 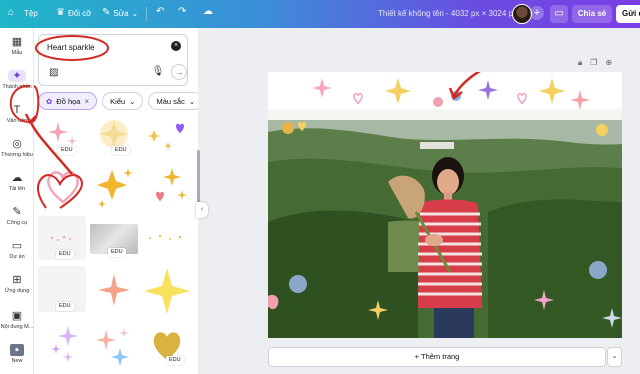 I want to click on undo-icon: ↶, so click(x=160, y=11).